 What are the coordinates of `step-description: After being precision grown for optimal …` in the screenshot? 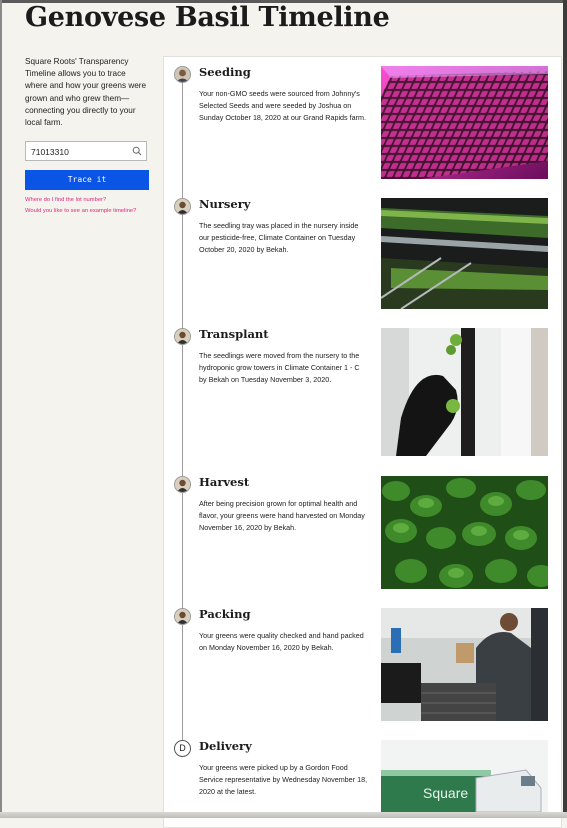 It's located at (282, 515).